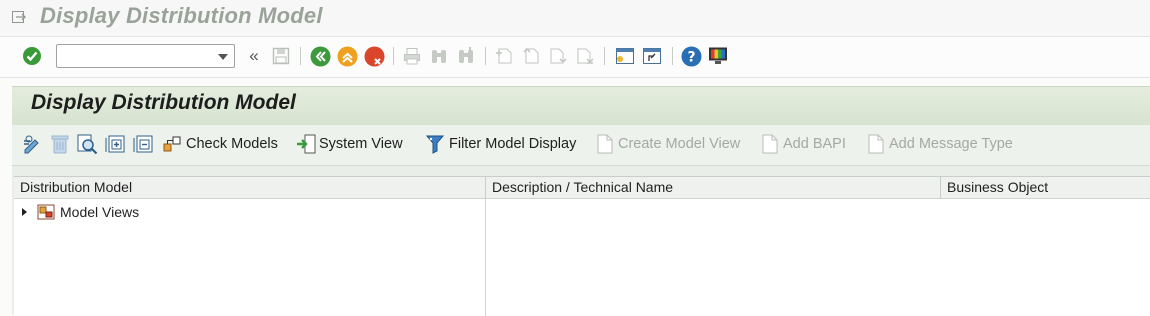 This screenshot has height=316, width=1150. I want to click on expand-all-icon, so click(115, 144).